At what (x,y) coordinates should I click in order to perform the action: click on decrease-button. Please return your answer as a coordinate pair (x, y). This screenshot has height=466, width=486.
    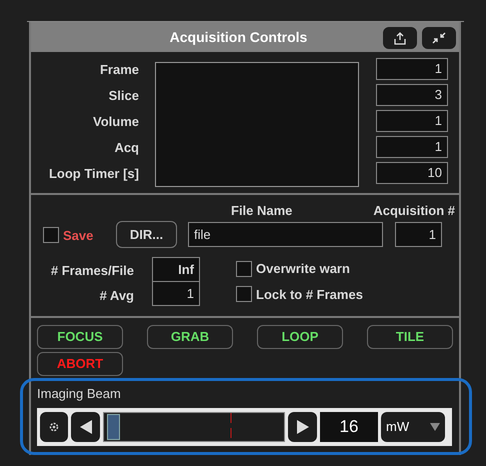
    Looking at the image, I should click on (85, 427).